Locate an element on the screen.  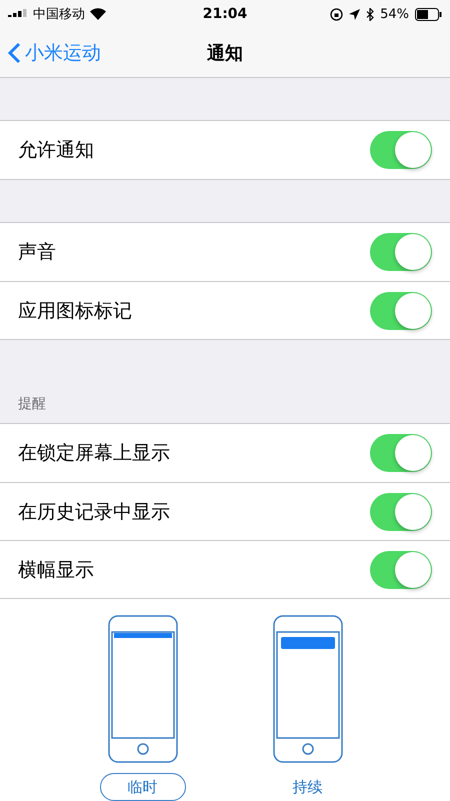
back-button: 小米运动 is located at coordinates (54, 53).